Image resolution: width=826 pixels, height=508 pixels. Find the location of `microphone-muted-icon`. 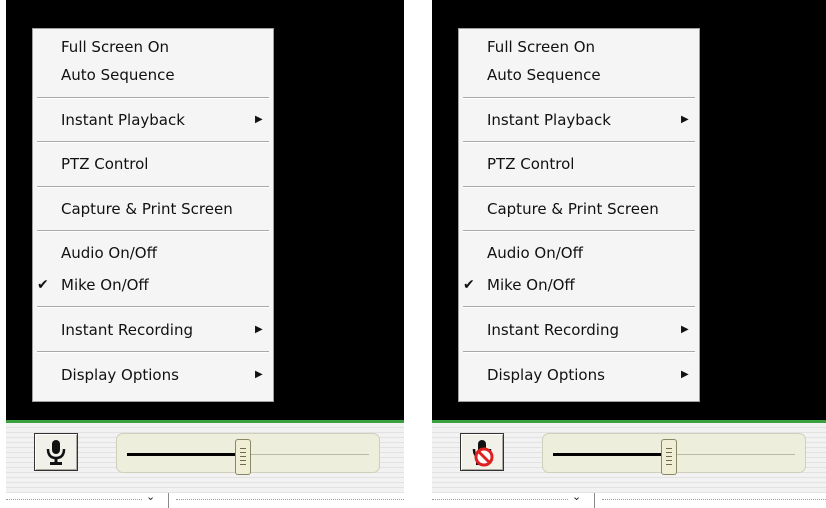

microphone-muted-icon is located at coordinates (483, 453).